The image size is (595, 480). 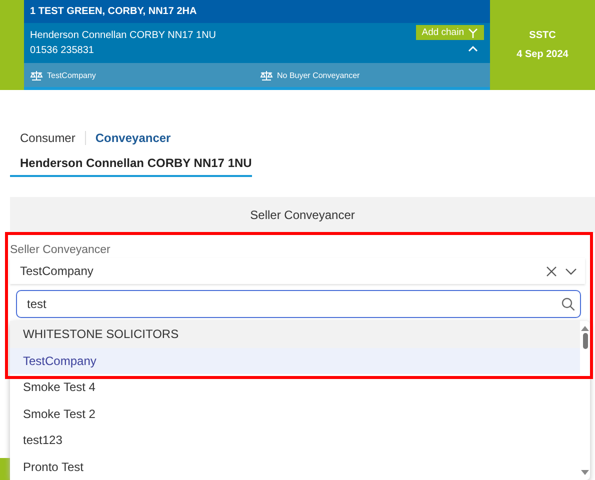 What do you see at coordinates (585, 328) in the screenshot?
I see `scroll-up-icon` at bounding box center [585, 328].